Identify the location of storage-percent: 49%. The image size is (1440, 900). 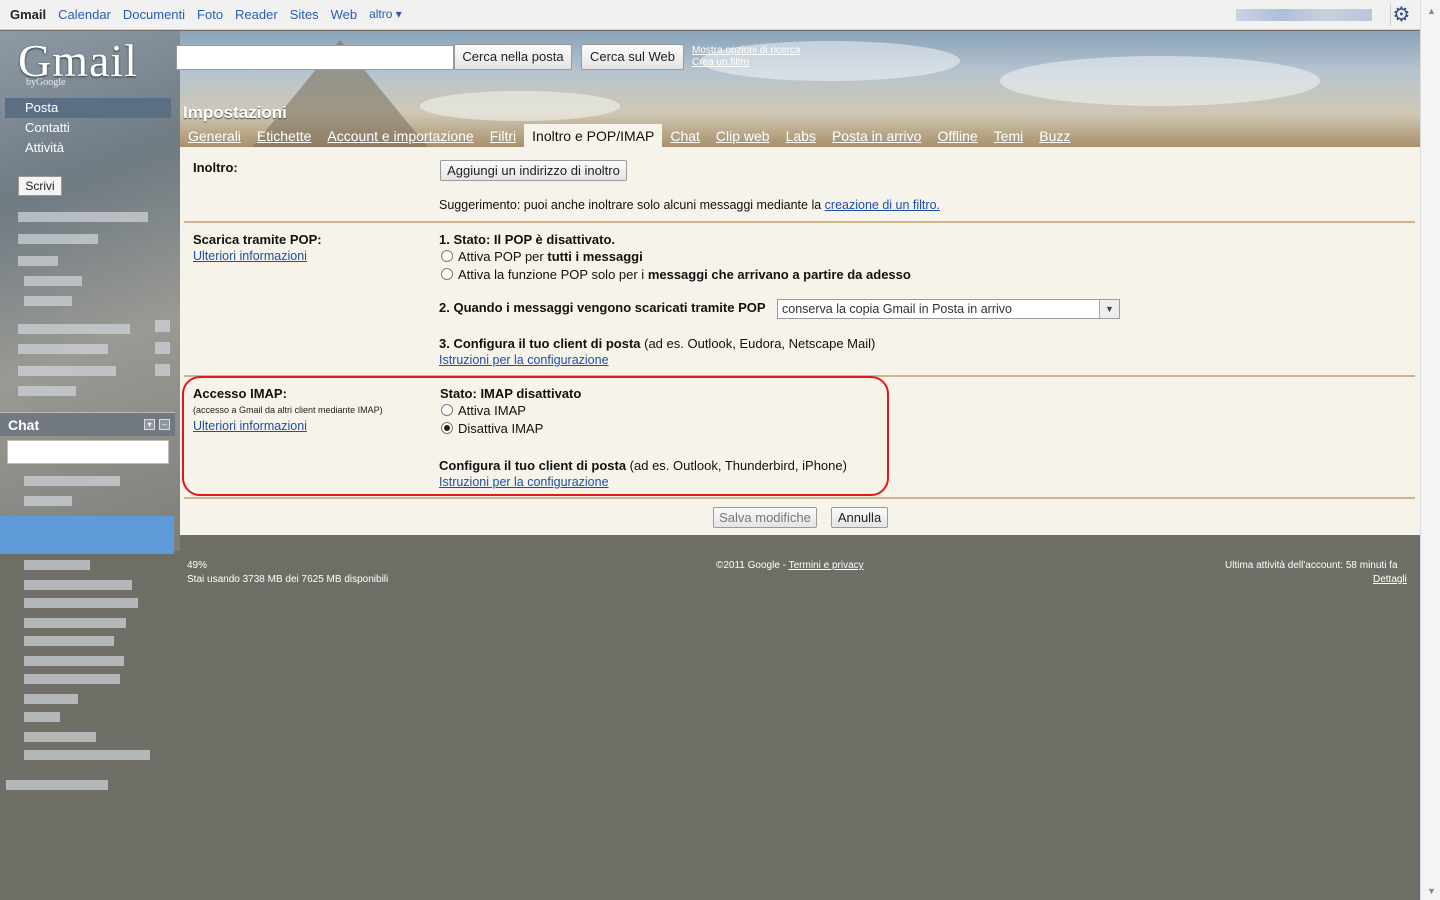
(197, 565).